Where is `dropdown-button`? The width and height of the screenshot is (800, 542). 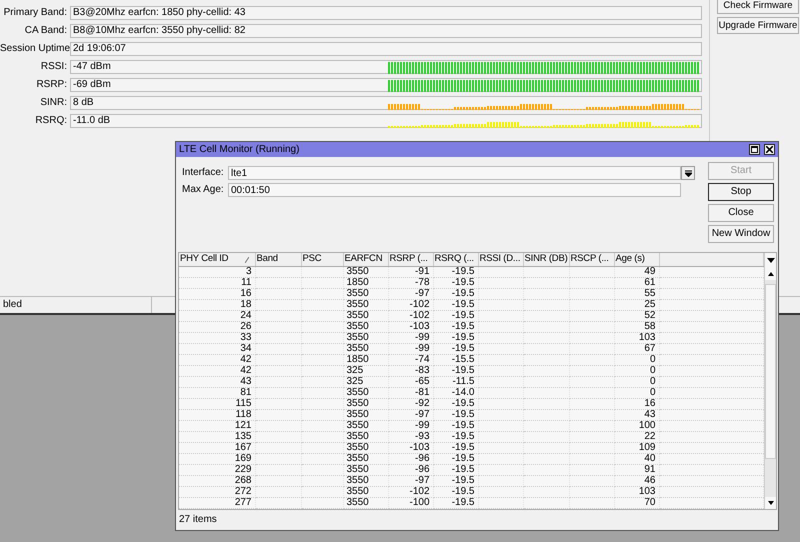
dropdown-button is located at coordinates (688, 173).